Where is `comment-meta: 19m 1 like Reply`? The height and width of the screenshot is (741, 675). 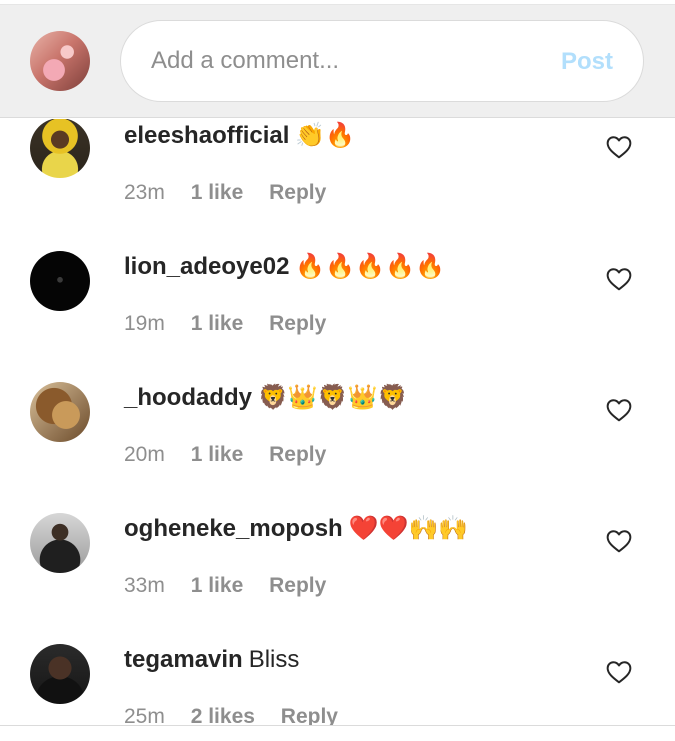
comment-meta: 19m 1 like Reply is located at coordinates (235, 324).